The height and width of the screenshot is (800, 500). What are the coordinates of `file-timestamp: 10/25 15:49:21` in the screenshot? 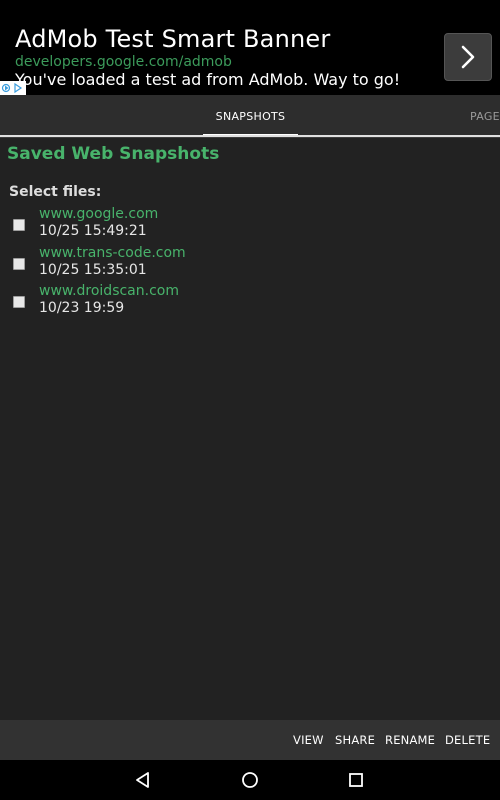 It's located at (93, 231).